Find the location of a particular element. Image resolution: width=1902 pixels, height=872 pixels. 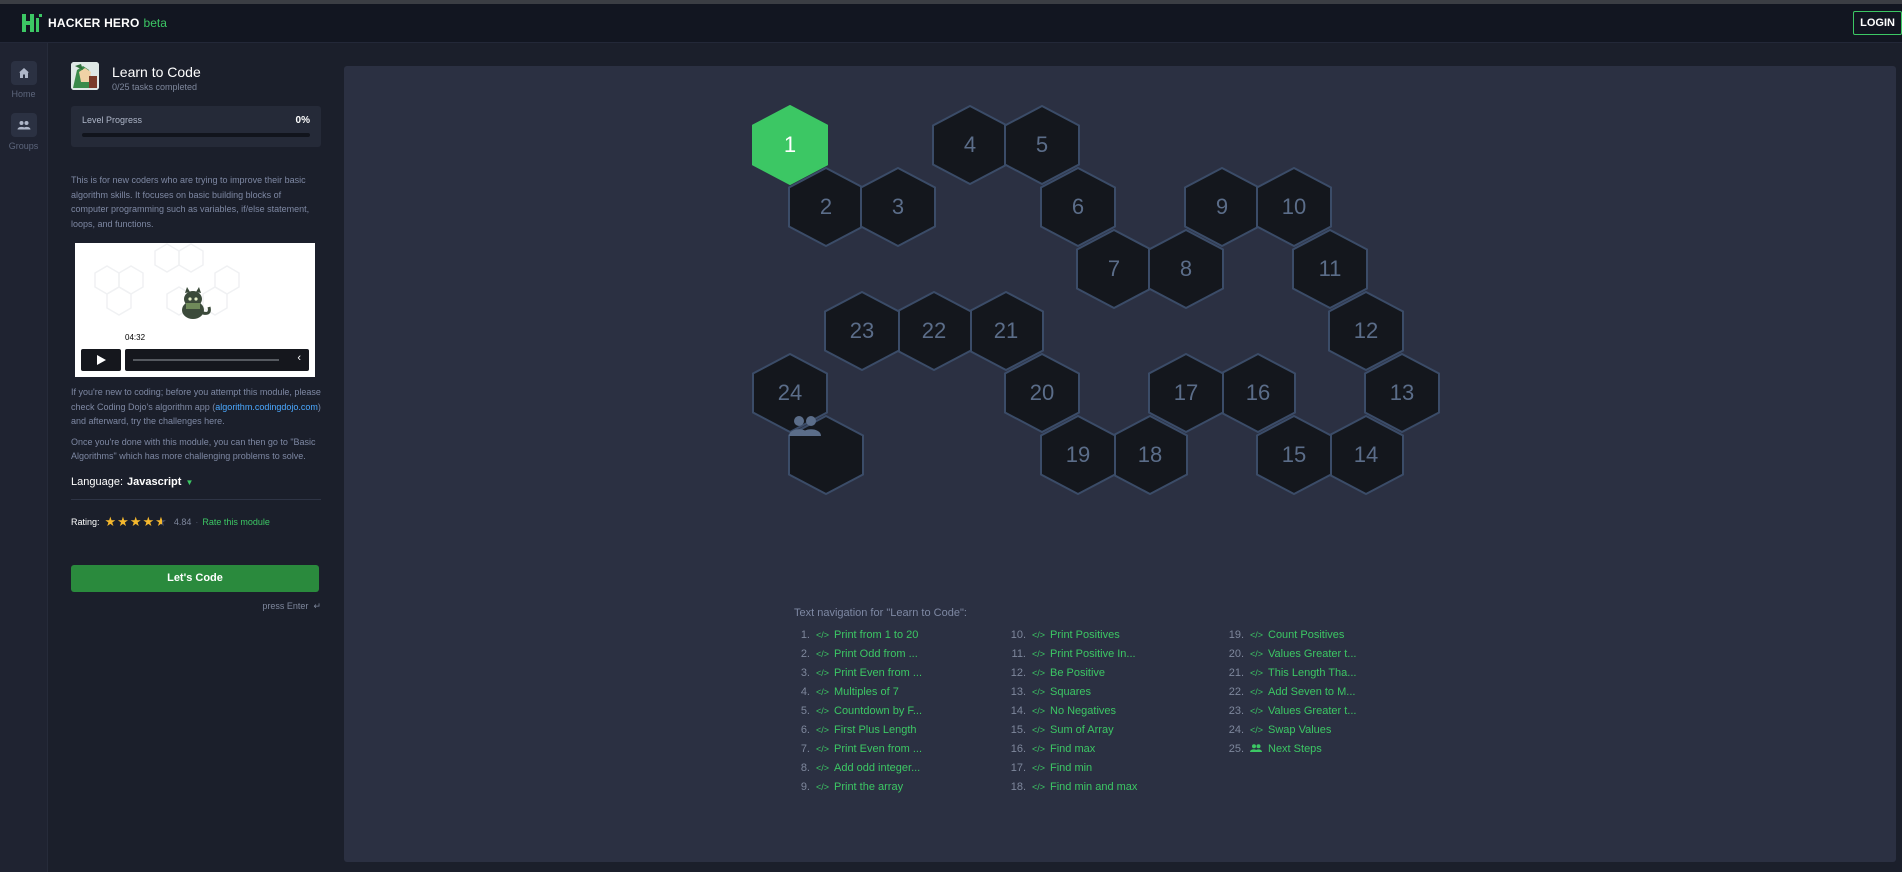

text-nav-label: Next Steps is located at coordinates (1295, 749).